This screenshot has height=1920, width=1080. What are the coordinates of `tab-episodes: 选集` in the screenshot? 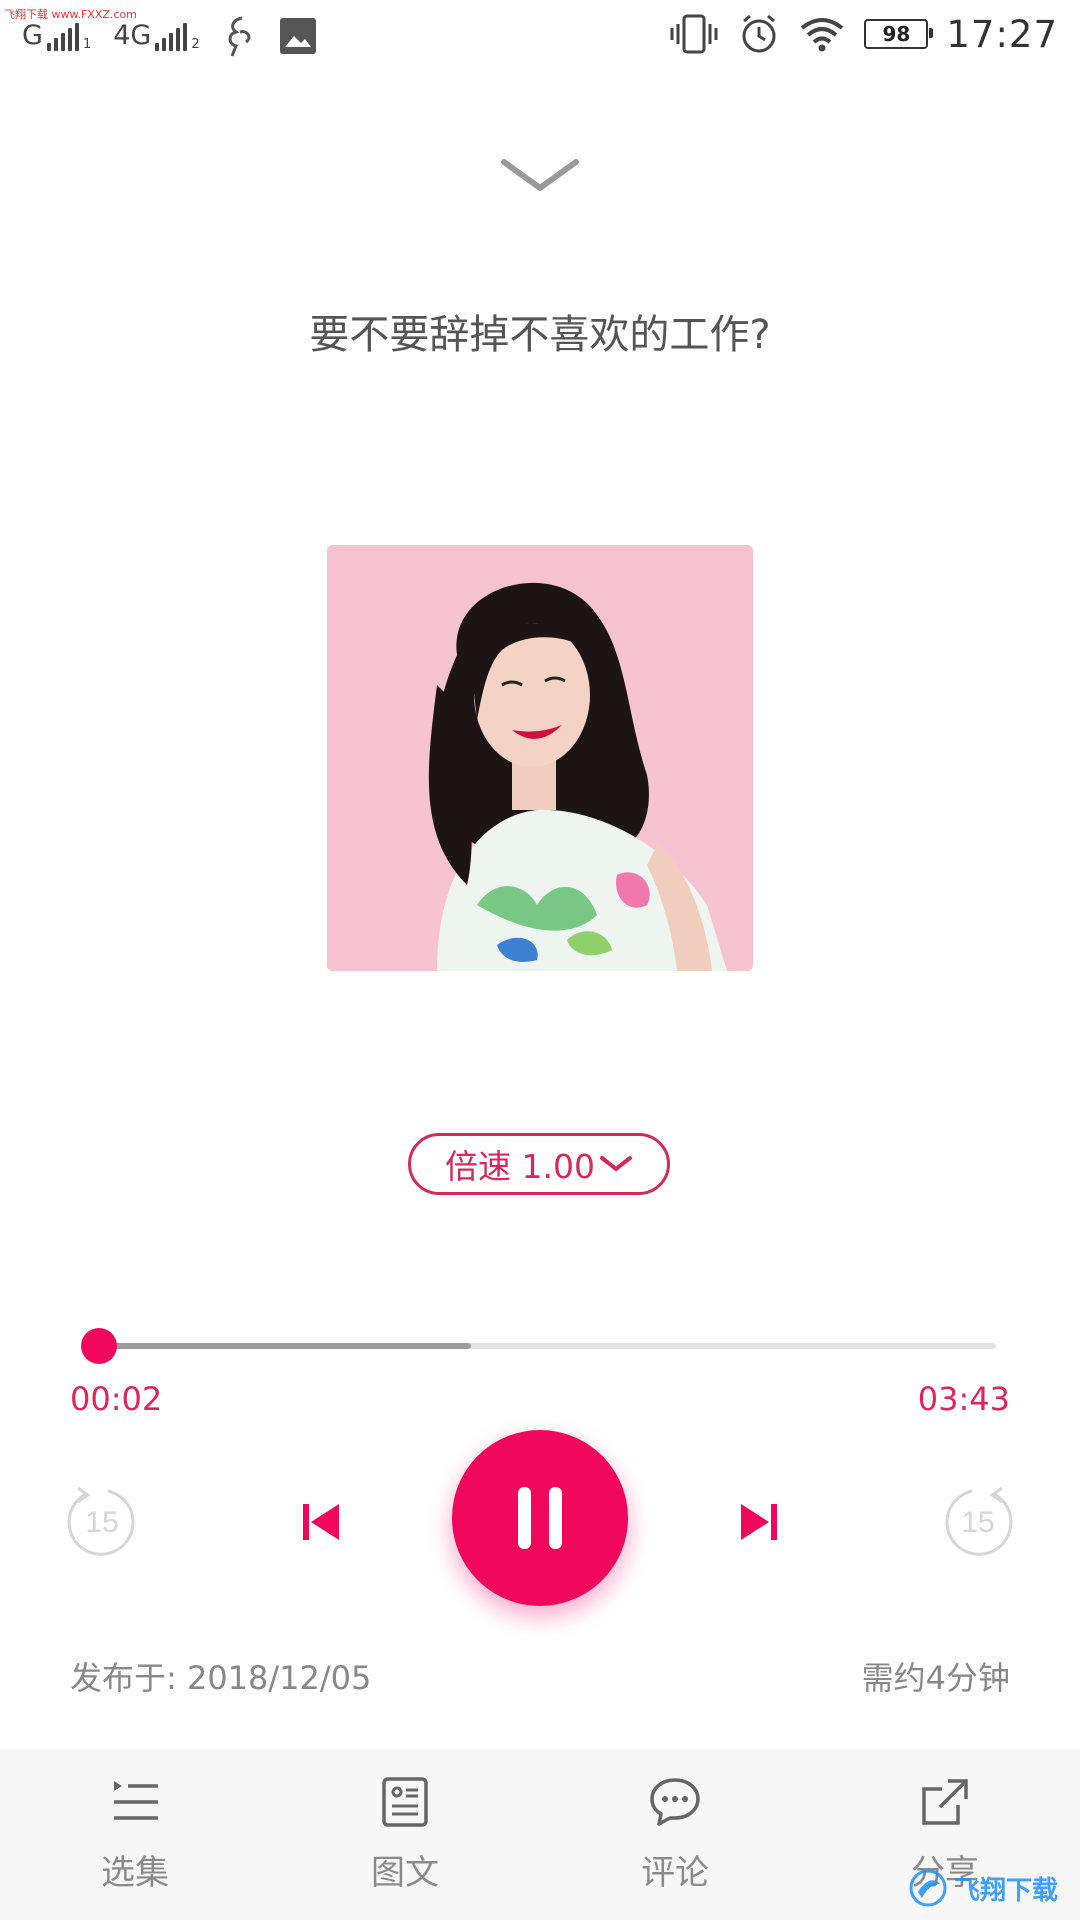 It's located at (135, 1834).